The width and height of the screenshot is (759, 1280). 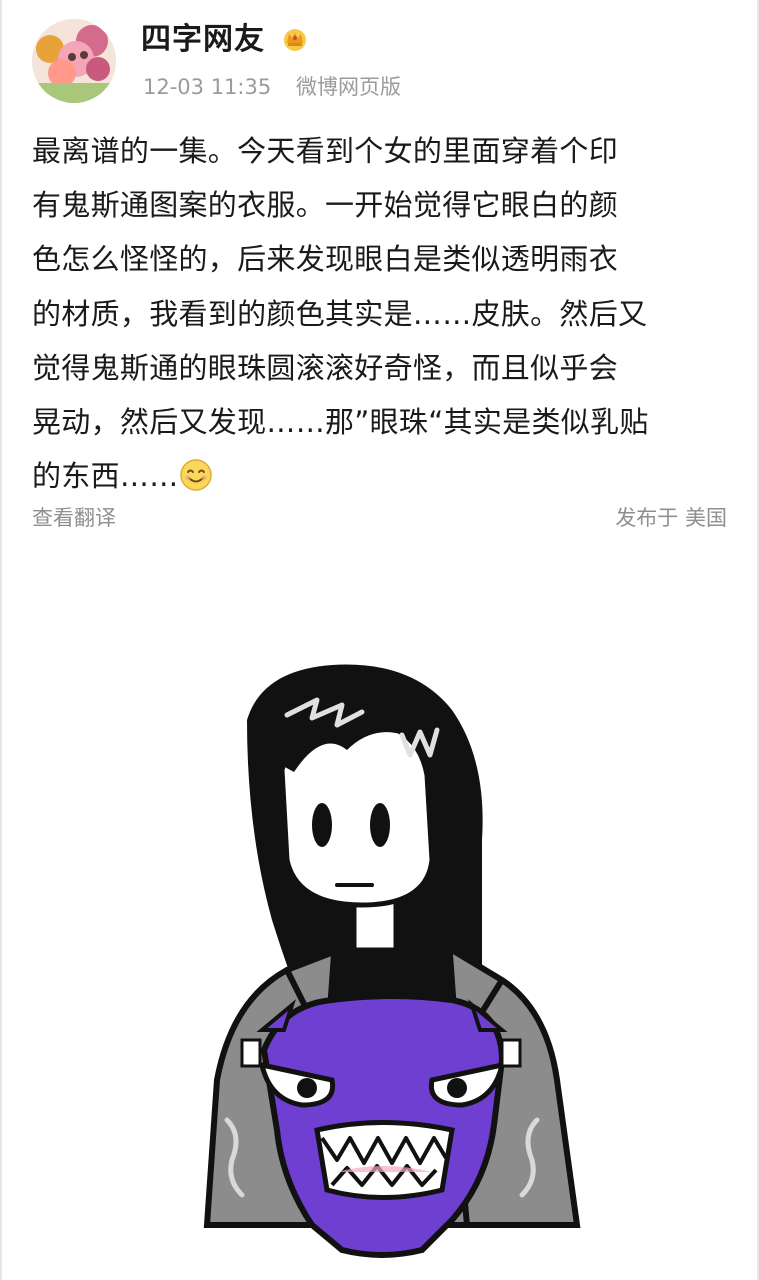 I want to click on avatar-image, so click(x=74, y=61).